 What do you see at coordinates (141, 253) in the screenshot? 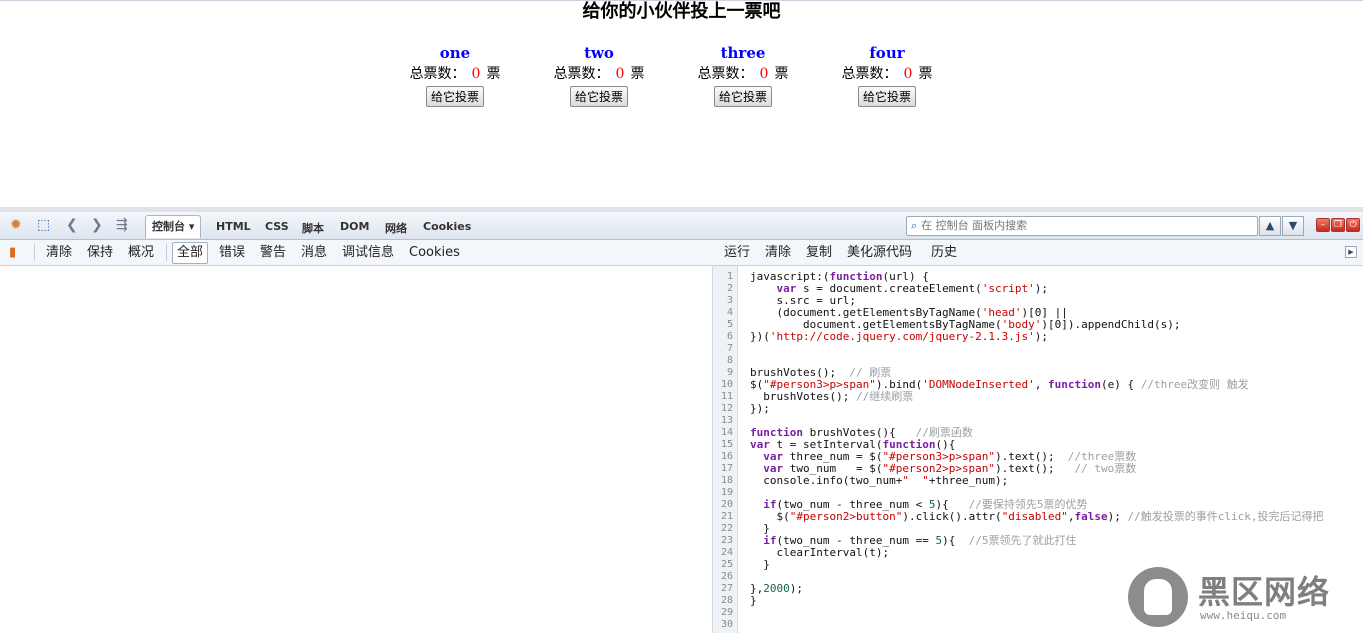
I see `profile-button: 概况` at bounding box center [141, 253].